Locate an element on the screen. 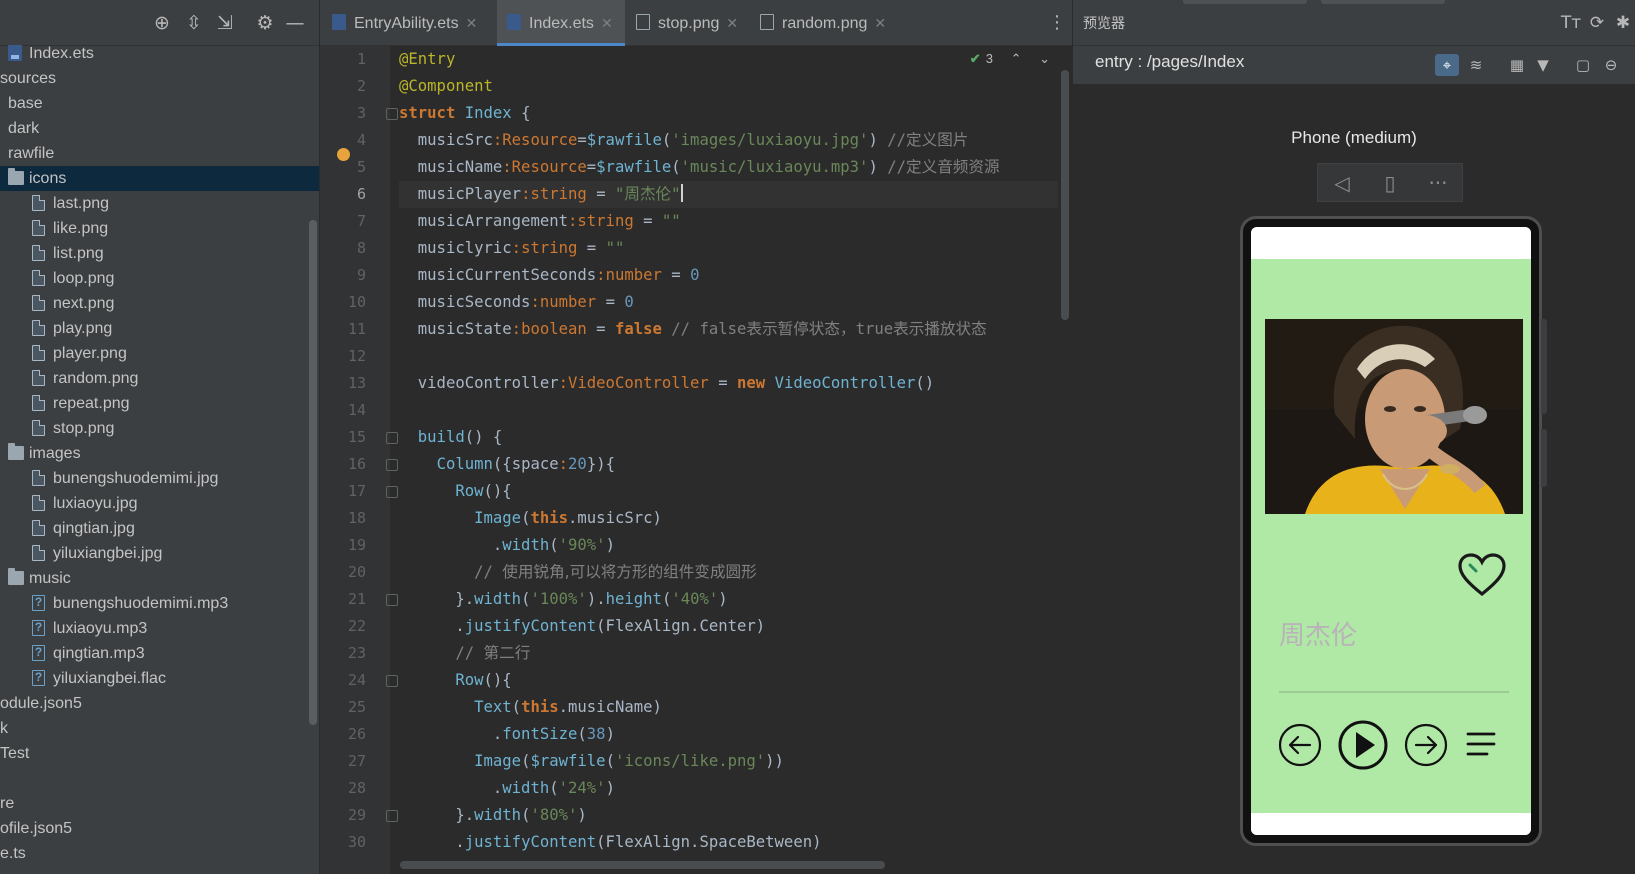 This screenshot has height=874, width=1635. editor-horizontal-scrollbar is located at coordinates (642, 865).